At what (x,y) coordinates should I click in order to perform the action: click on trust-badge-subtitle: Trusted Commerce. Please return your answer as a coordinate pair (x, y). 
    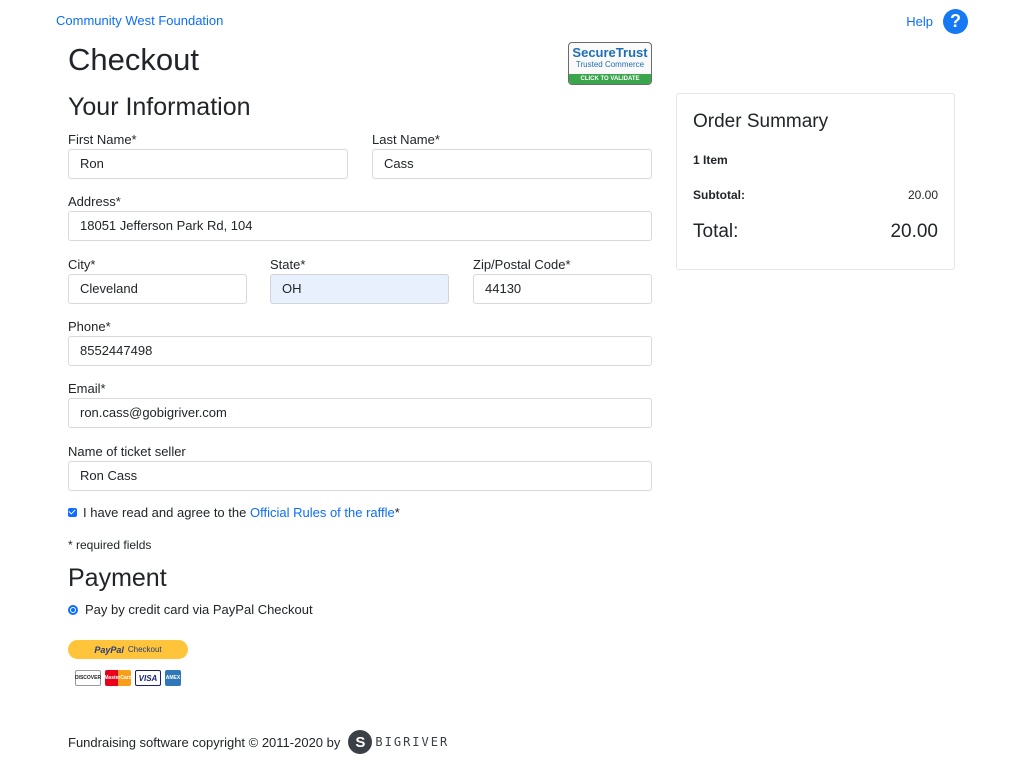
    Looking at the image, I should click on (610, 64).